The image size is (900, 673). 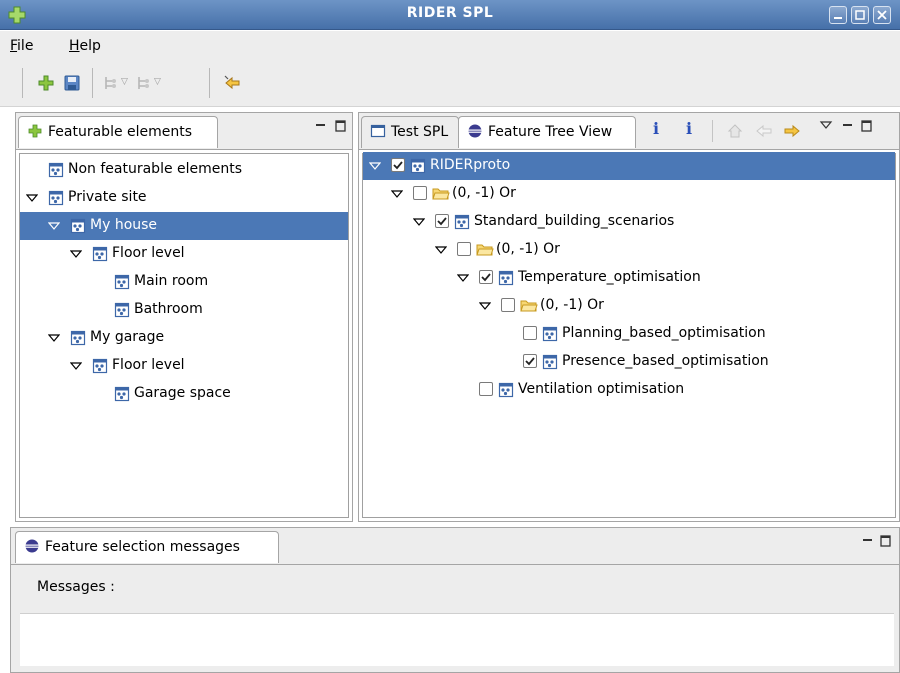 I want to click on save-icon, so click(x=72, y=83).